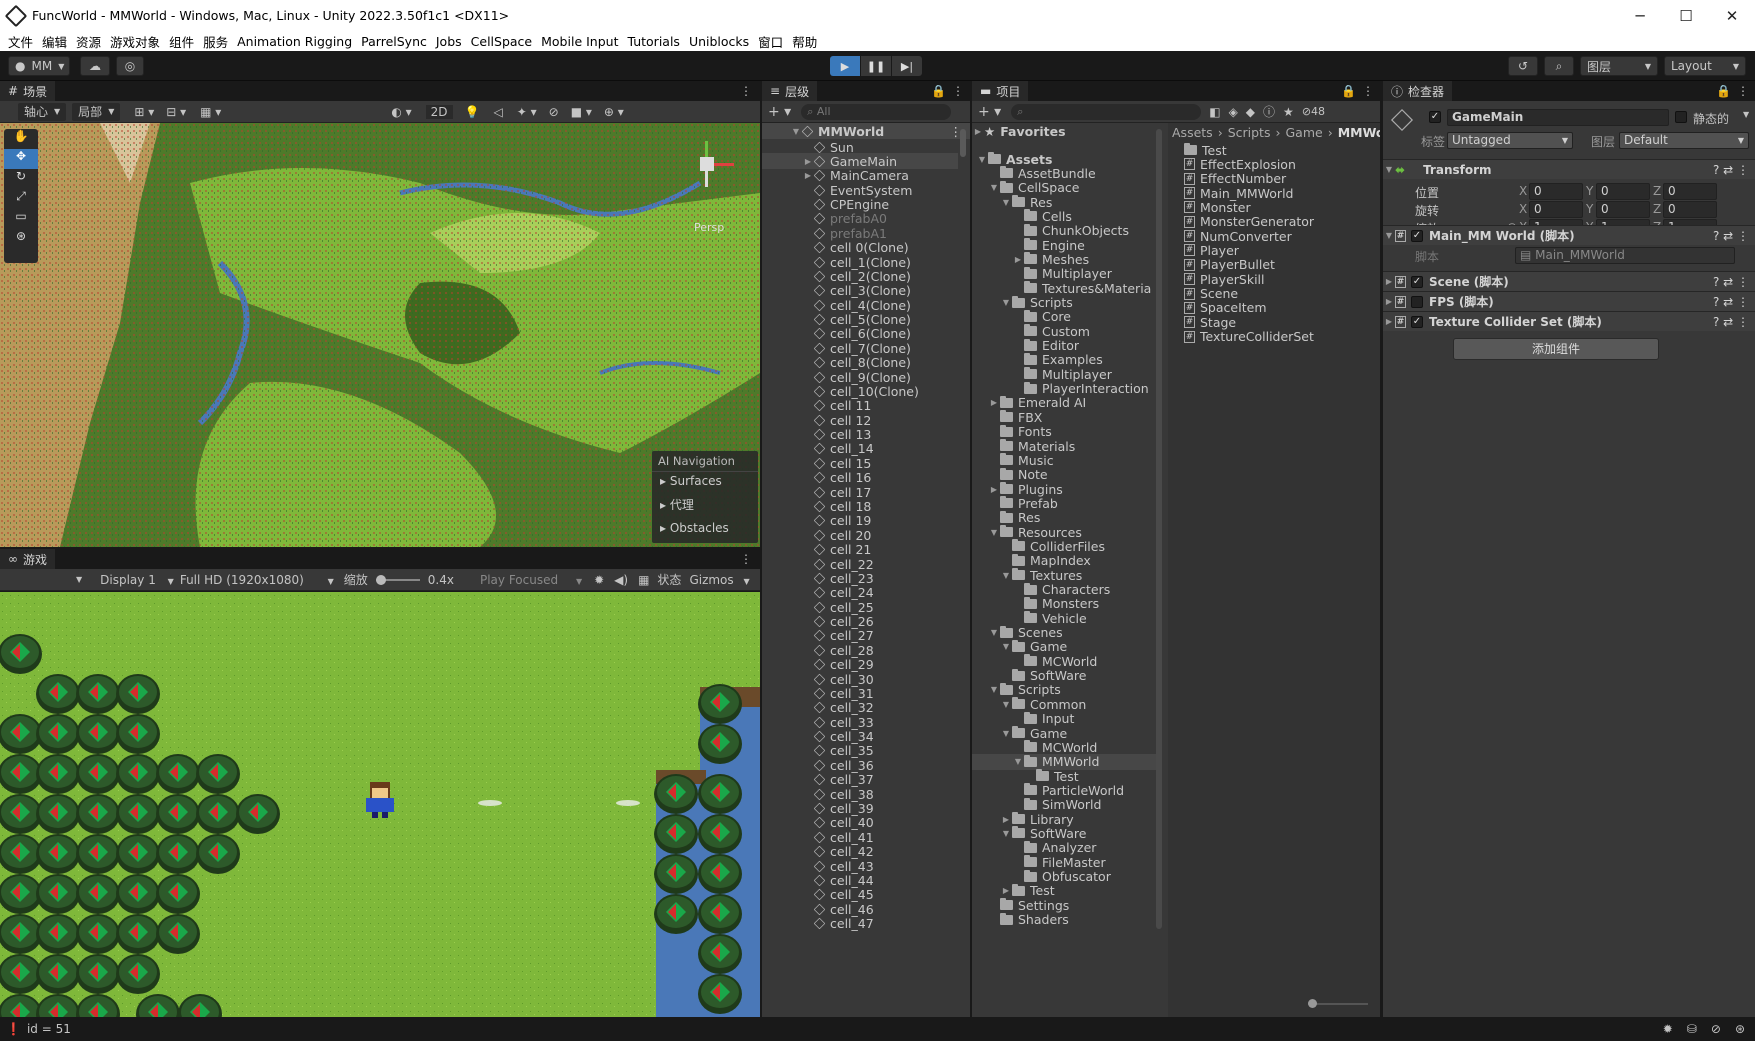 The width and height of the screenshot is (1755, 1041). What do you see at coordinates (709, 227) in the screenshot?
I see `persp-label: Persp` at bounding box center [709, 227].